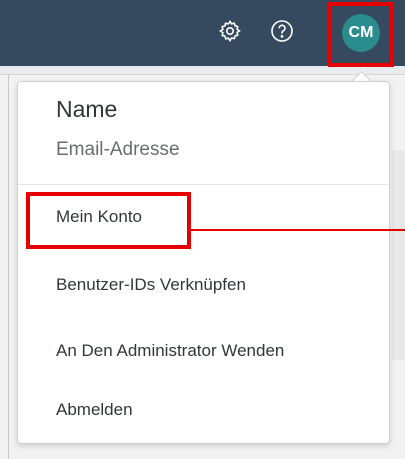  I want to click on user-email: Email-Adresse, so click(118, 149).